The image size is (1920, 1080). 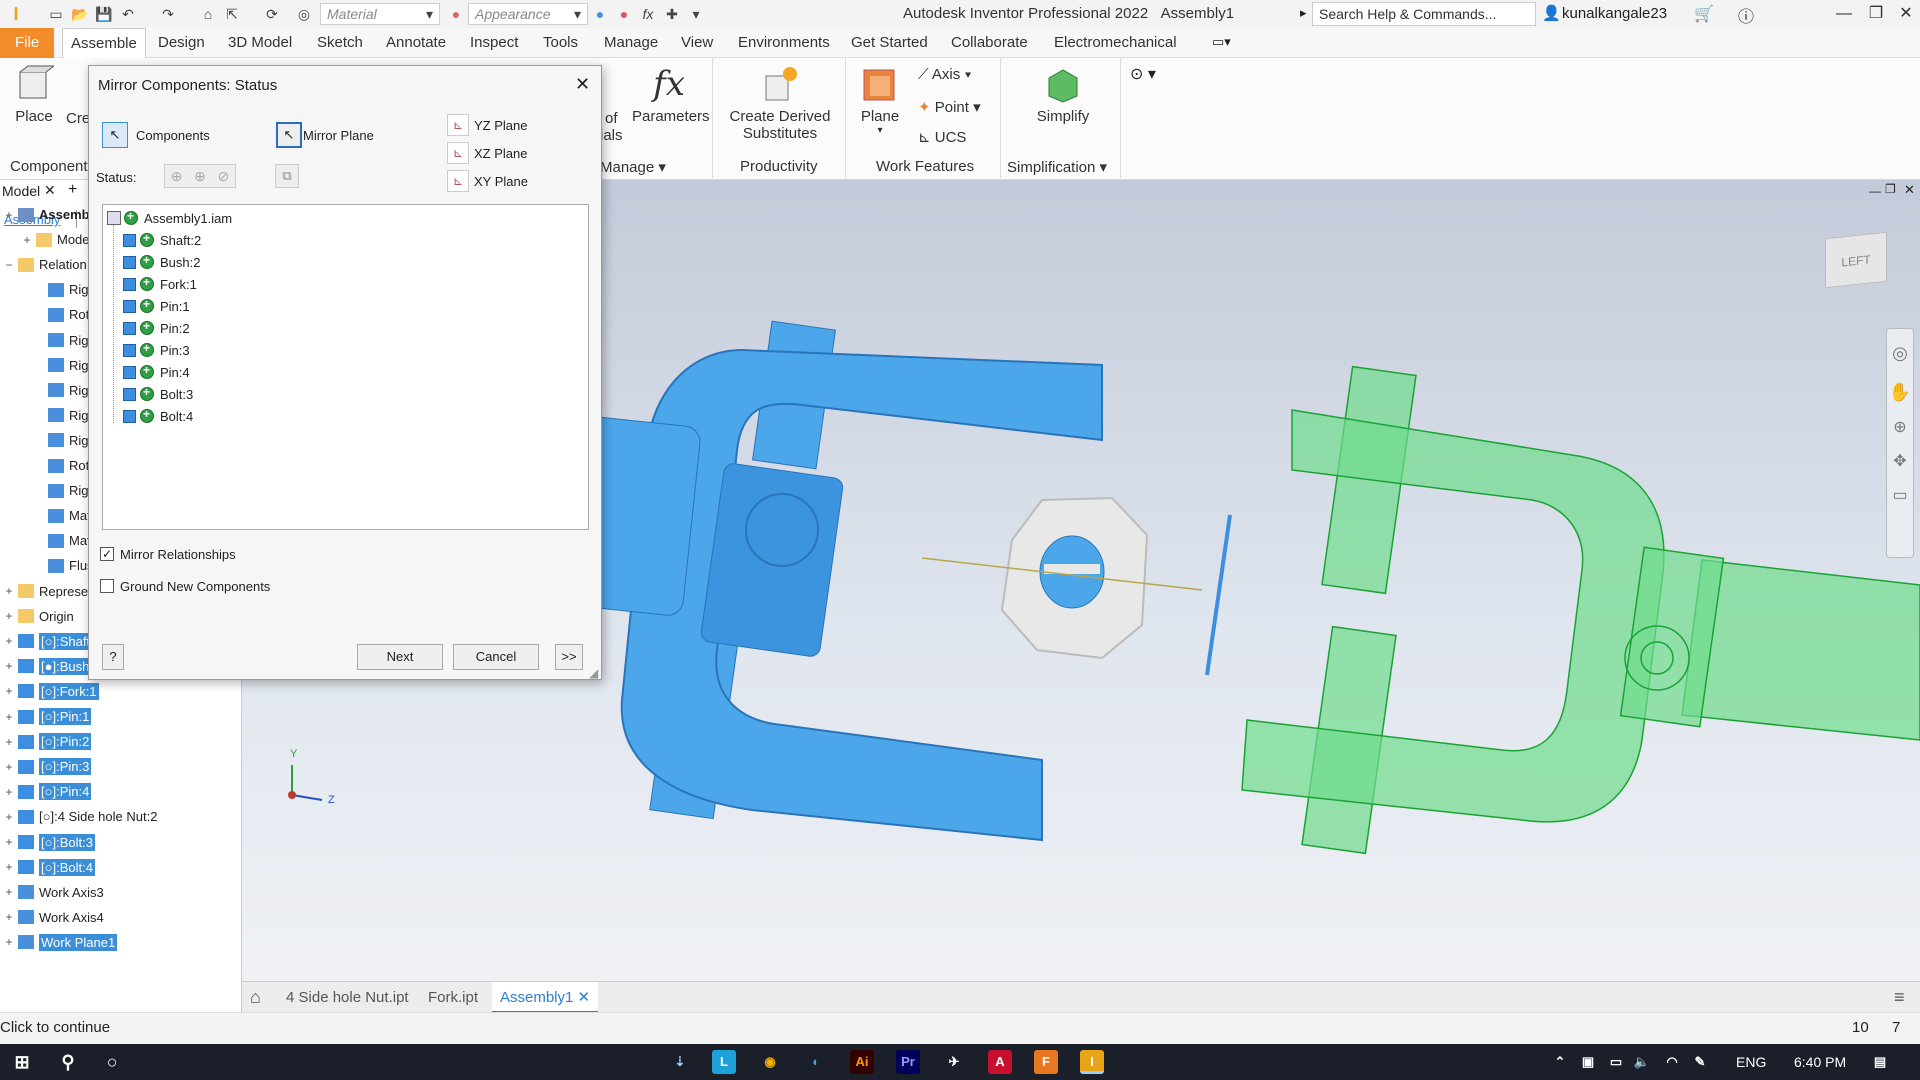 What do you see at coordinates (223, 176) in the screenshot?
I see `exclude-status-icon: ⊘` at bounding box center [223, 176].